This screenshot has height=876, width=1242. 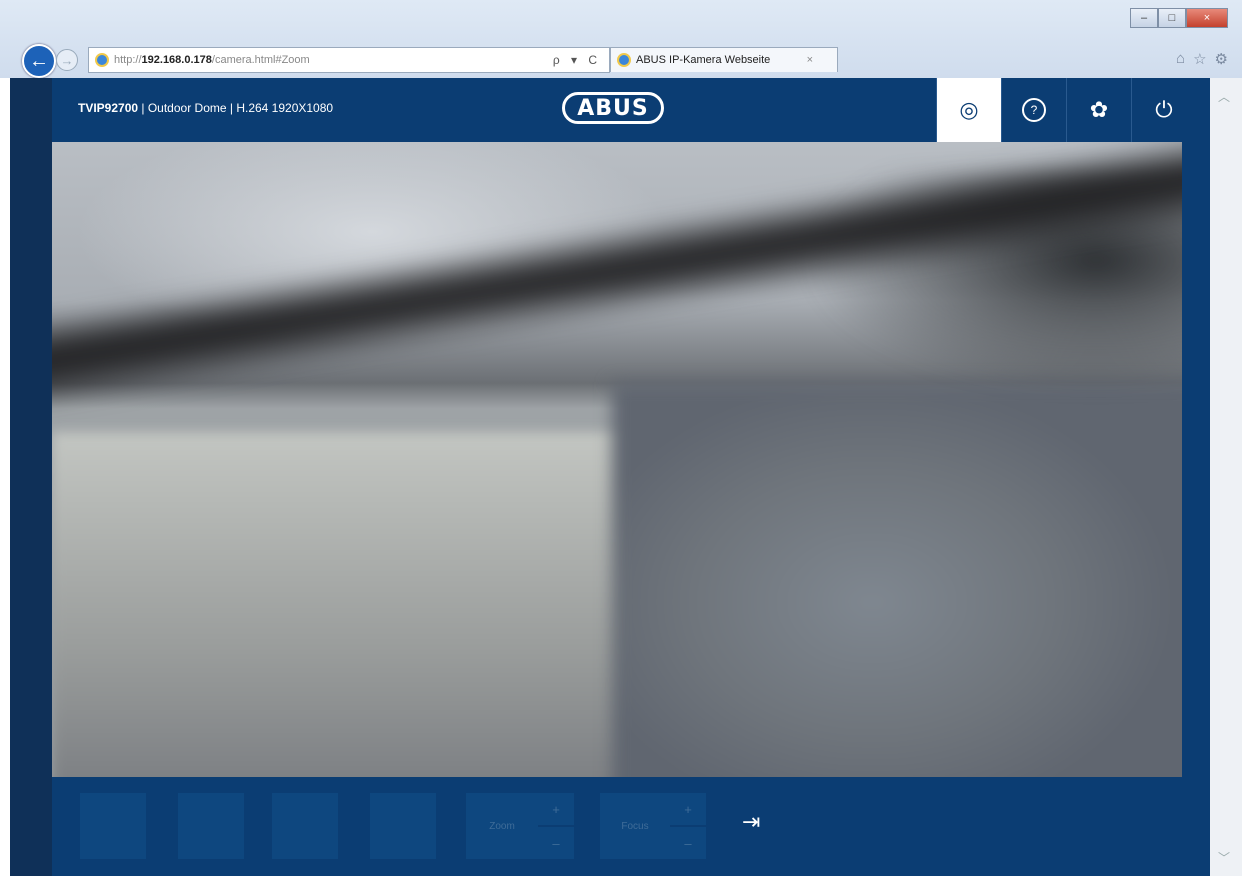 What do you see at coordinates (128, 60) in the screenshot?
I see `url-prefix: http://` at bounding box center [128, 60].